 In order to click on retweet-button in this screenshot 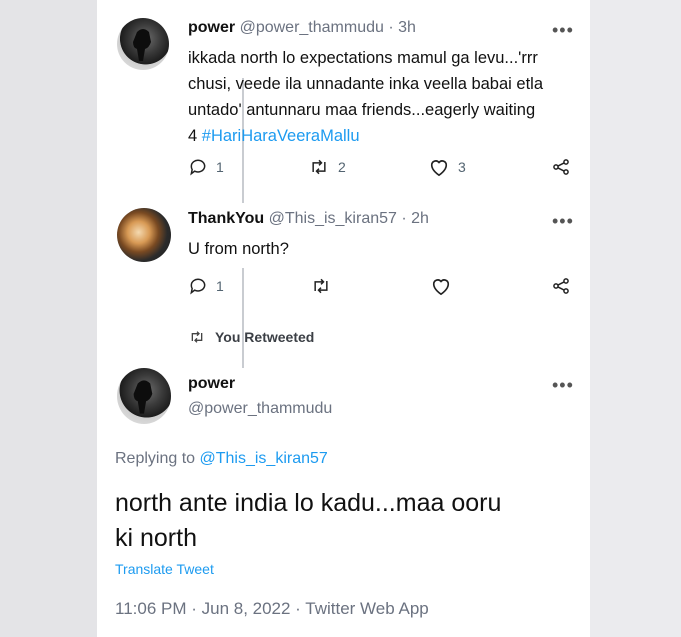, I will do `click(321, 286)`.